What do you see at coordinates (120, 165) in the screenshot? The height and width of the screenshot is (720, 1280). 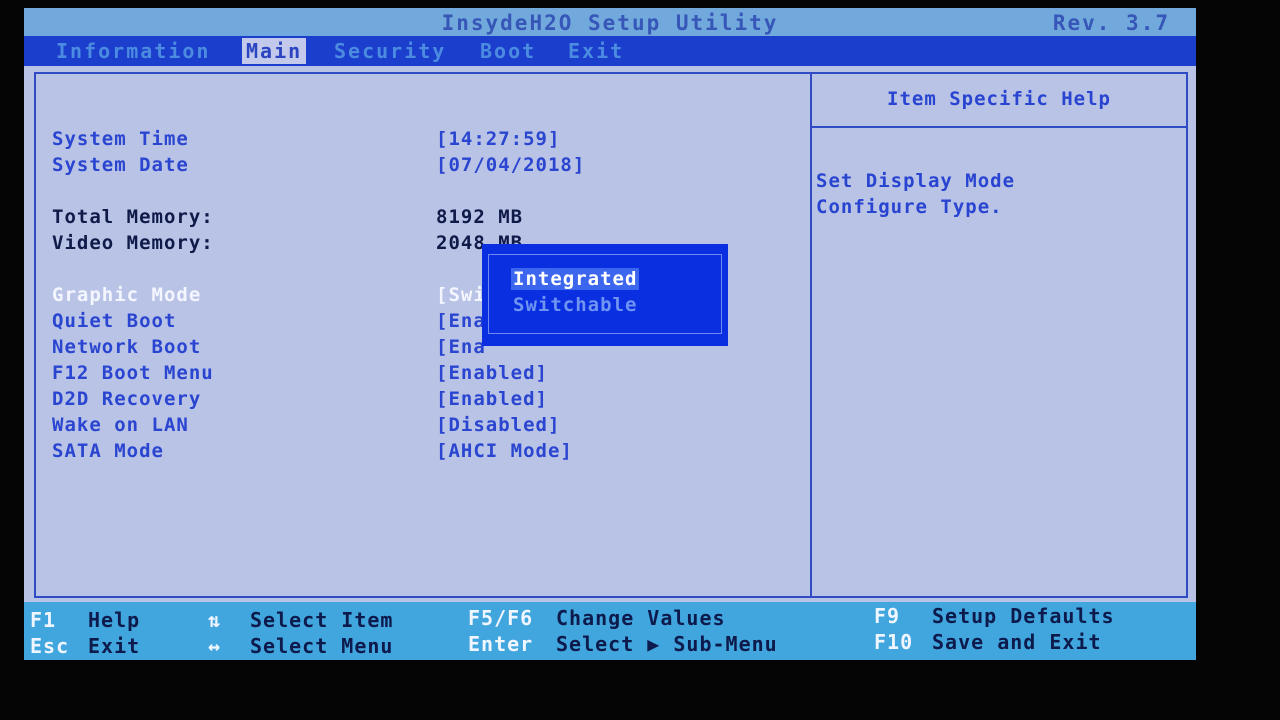 I see `setting-label: System Date` at bounding box center [120, 165].